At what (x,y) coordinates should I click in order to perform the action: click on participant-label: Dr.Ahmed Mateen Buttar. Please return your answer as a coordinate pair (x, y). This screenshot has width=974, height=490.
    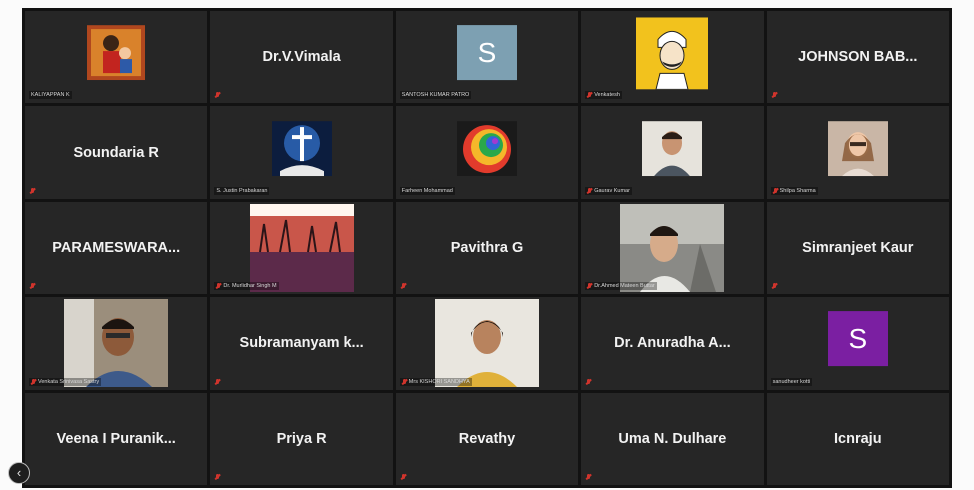
    Looking at the image, I should click on (621, 286).